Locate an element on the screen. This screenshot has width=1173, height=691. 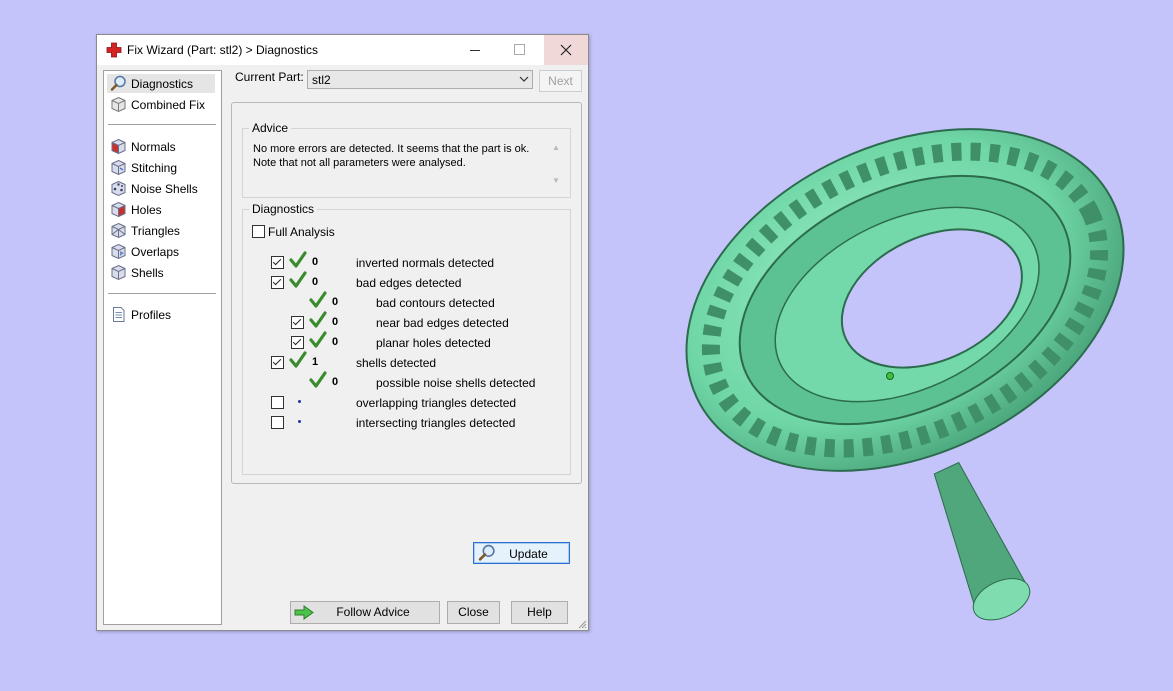
nav-item-normals: Normals is located at coordinates (161, 146).